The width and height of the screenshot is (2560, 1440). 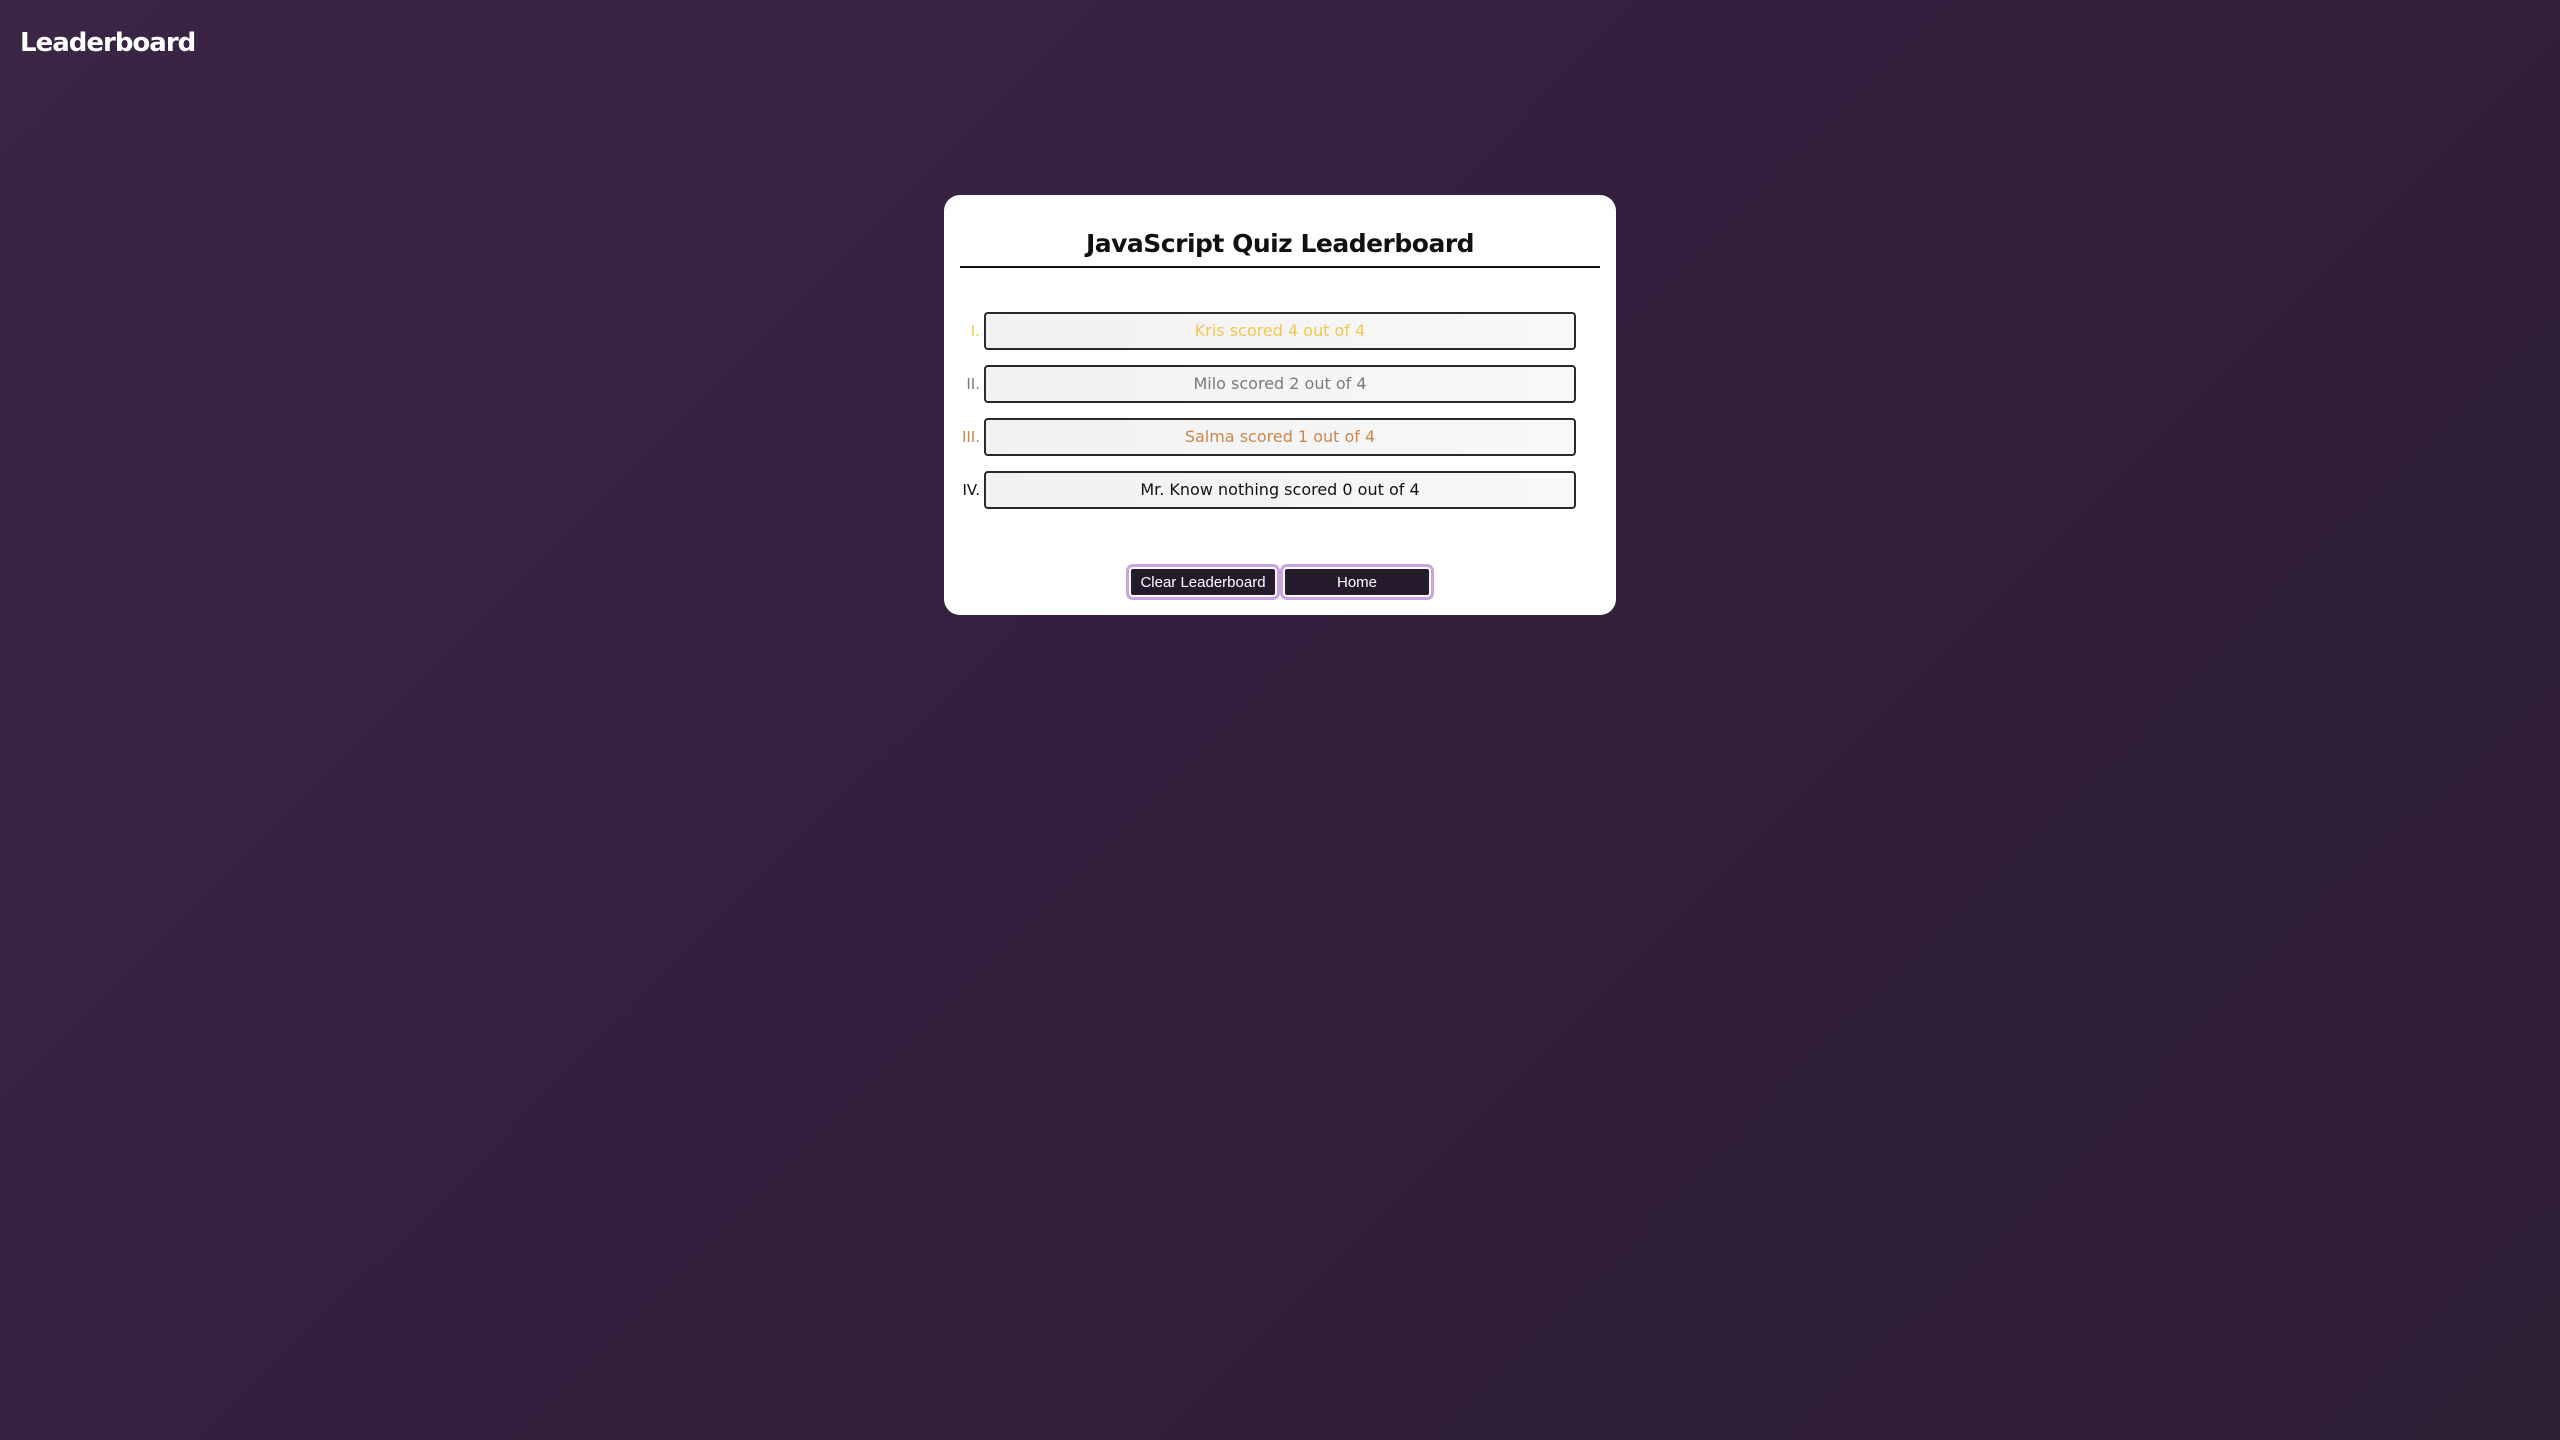 I want to click on entry-rank: II., so click(x=973, y=384).